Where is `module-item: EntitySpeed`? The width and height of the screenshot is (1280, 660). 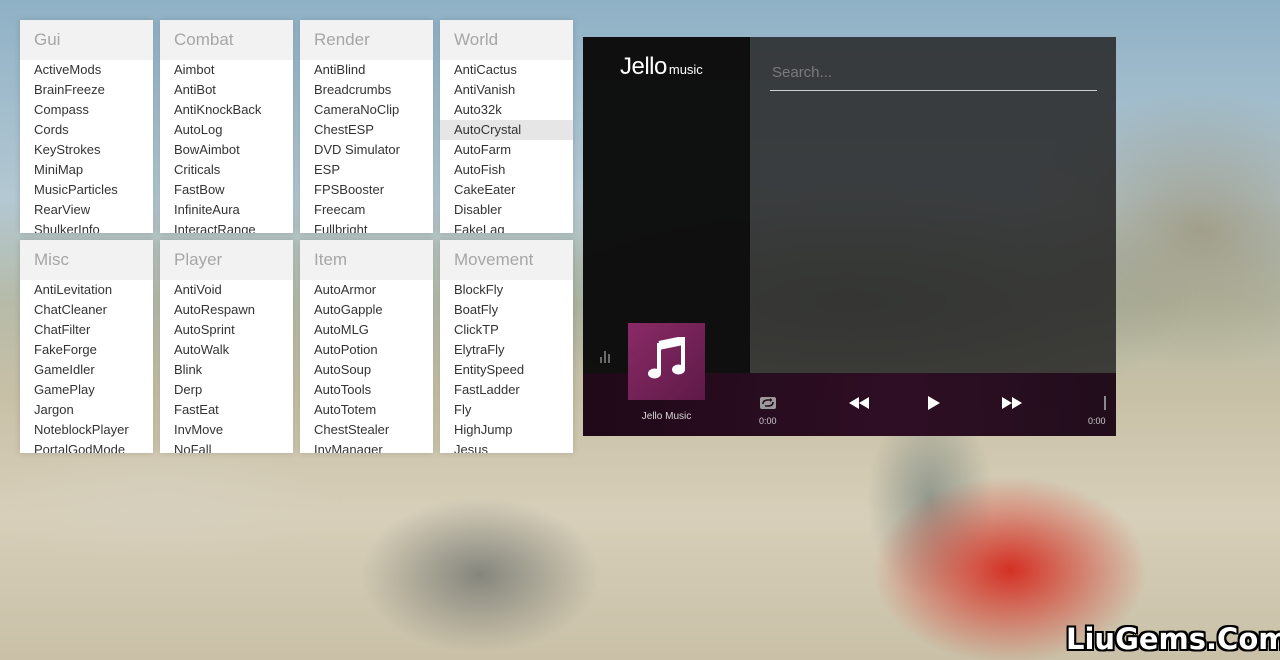 module-item: EntitySpeed is located at coordinates (506, 370).